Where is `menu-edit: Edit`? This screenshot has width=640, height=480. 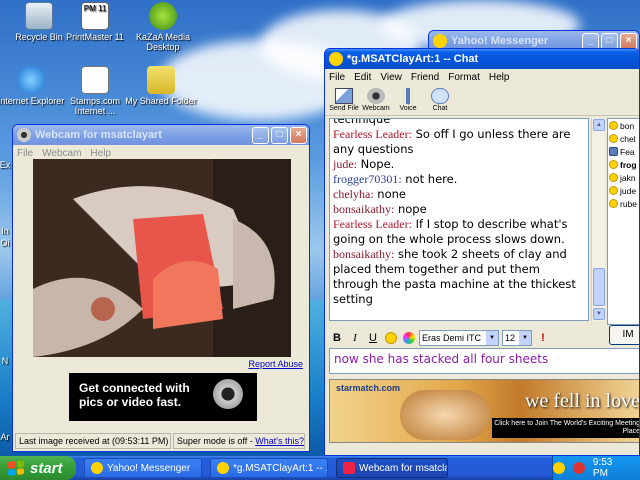 menu-edit: Edit is located at coordinates (362, 77).